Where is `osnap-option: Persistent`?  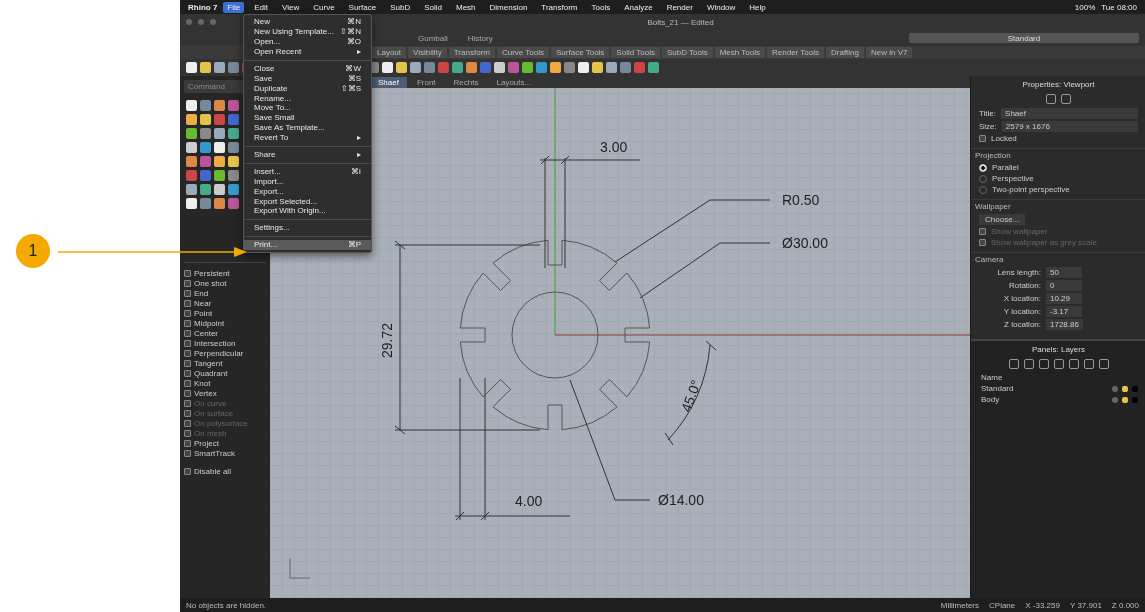
osnap-option: Persistent is located at coordinates (225, 273).